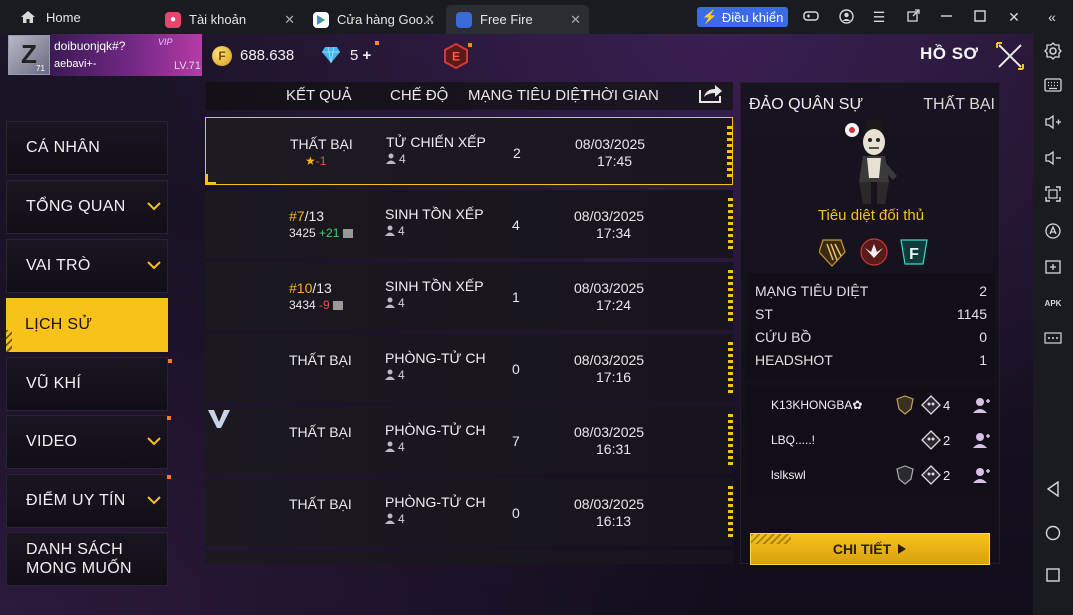 Image resolution: width=1073 pixels, height=615 pixels. What do you see at coordinates (321, 161) in the screenshot?
I see `star-delta: -1` at bounding box center [321, 161].